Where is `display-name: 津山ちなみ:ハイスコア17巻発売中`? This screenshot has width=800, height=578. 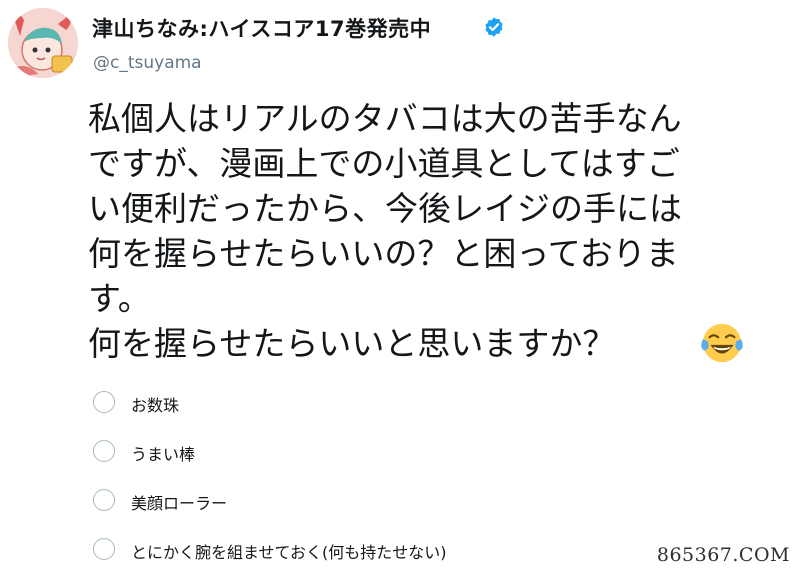
display-name: 津山ちなみ:ハイスコア17巻発売中 is located at coordinates (261, 28).